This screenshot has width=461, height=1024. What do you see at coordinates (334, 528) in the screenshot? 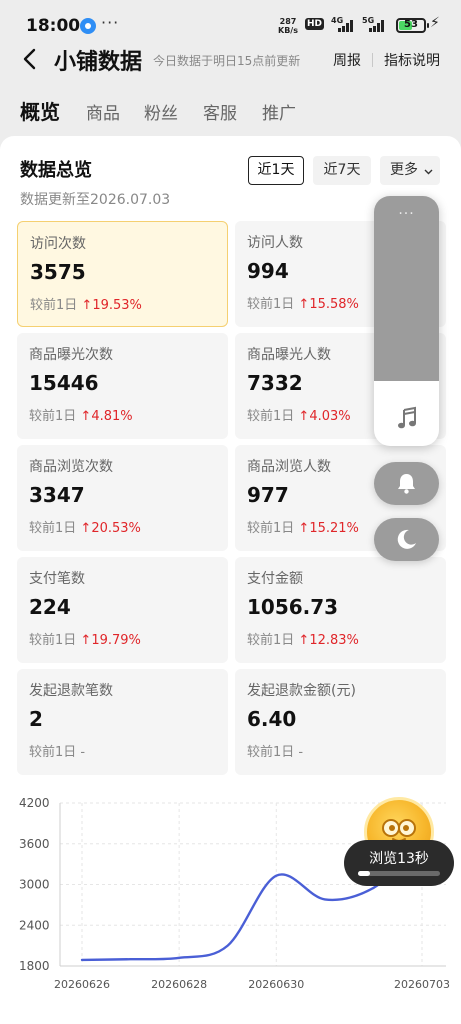
I see `metric-change: 15.21%` at bounding box center [334, 528].